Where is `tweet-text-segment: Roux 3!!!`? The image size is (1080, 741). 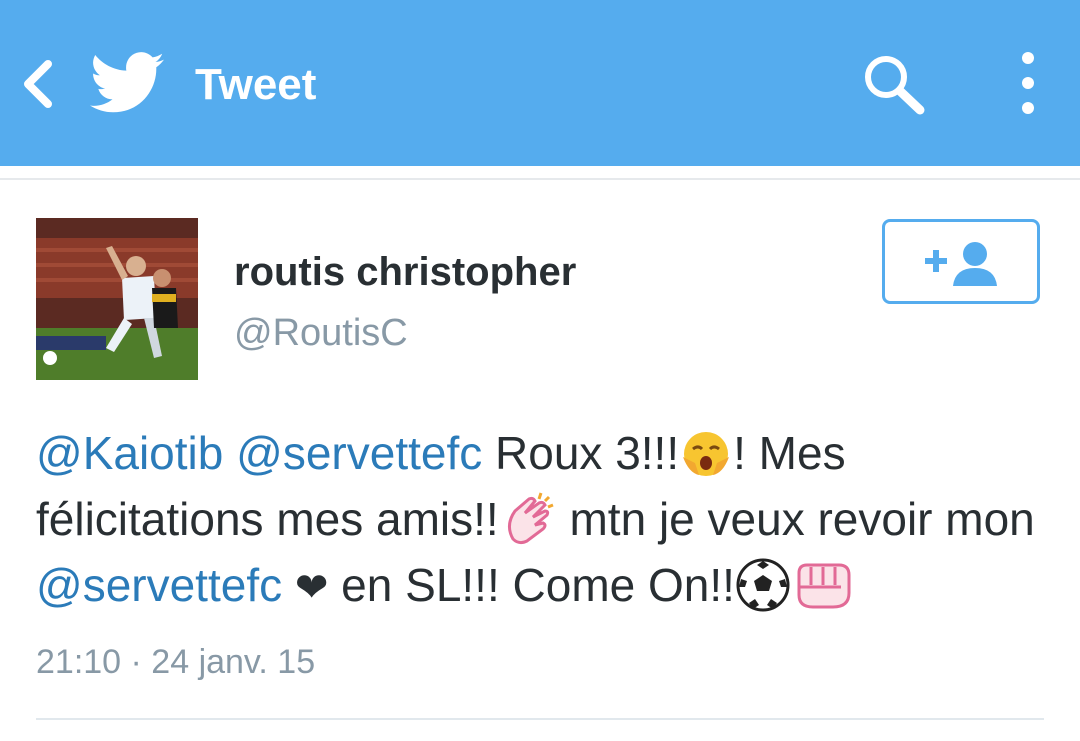
tweet-text-segment: Roux 3!!! is located at coordinates (581, 453).